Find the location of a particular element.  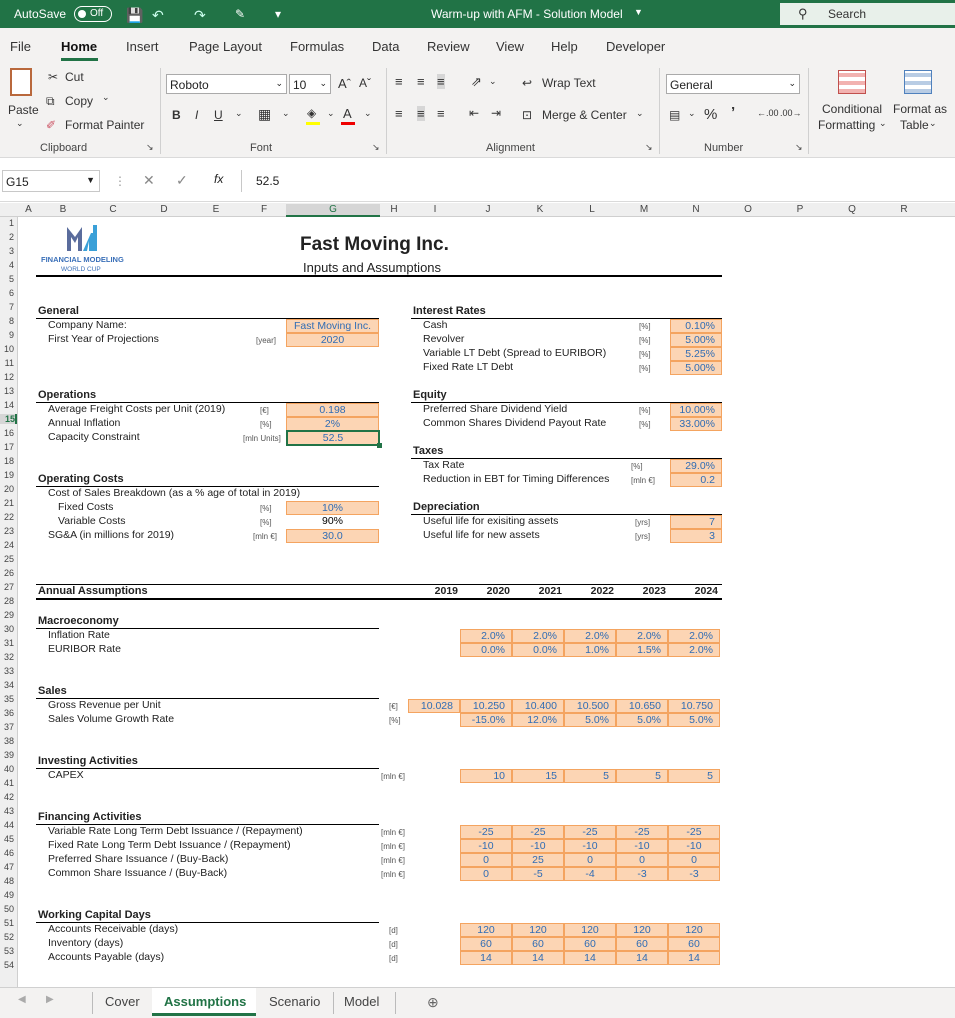

row-header: 35 is located at coordinates (7, 699).